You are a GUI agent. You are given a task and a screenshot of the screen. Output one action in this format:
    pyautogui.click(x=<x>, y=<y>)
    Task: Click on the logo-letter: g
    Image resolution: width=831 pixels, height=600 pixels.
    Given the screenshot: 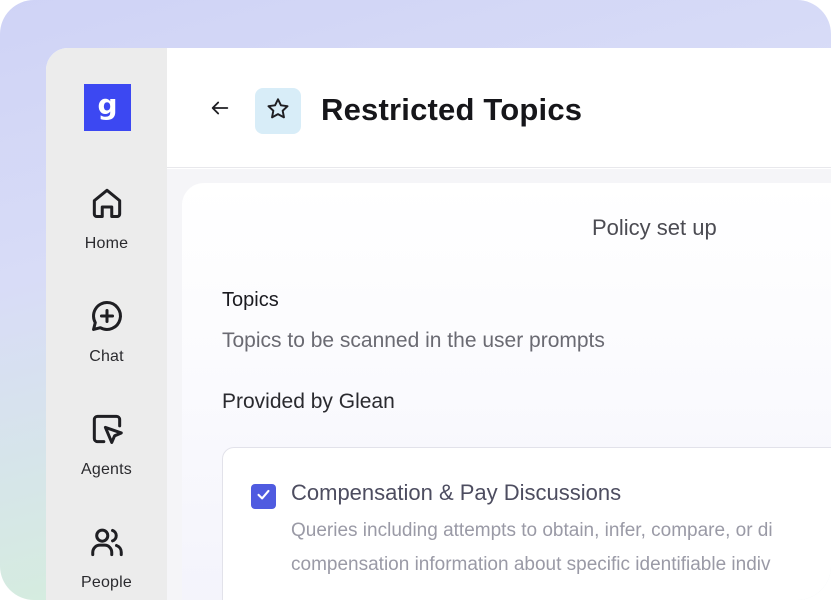 What is the action you would take?
    pyautogui.click(x=107, y=104)
    